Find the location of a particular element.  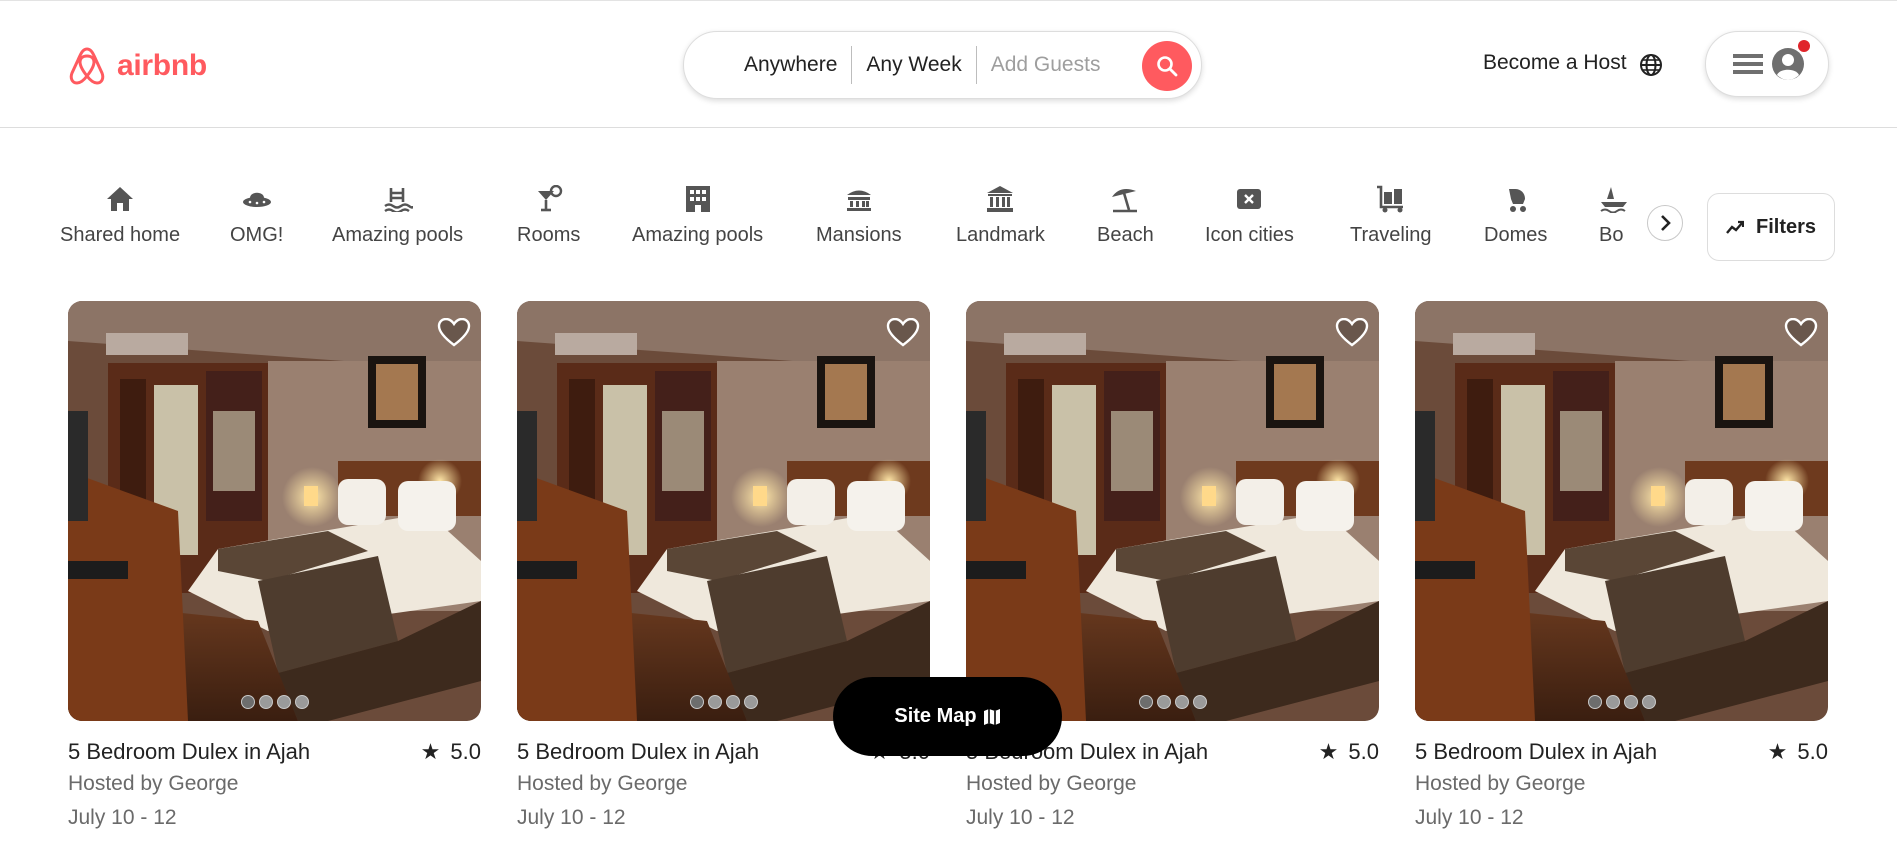

category-label: Bo is located at coordinates (1611, 235).